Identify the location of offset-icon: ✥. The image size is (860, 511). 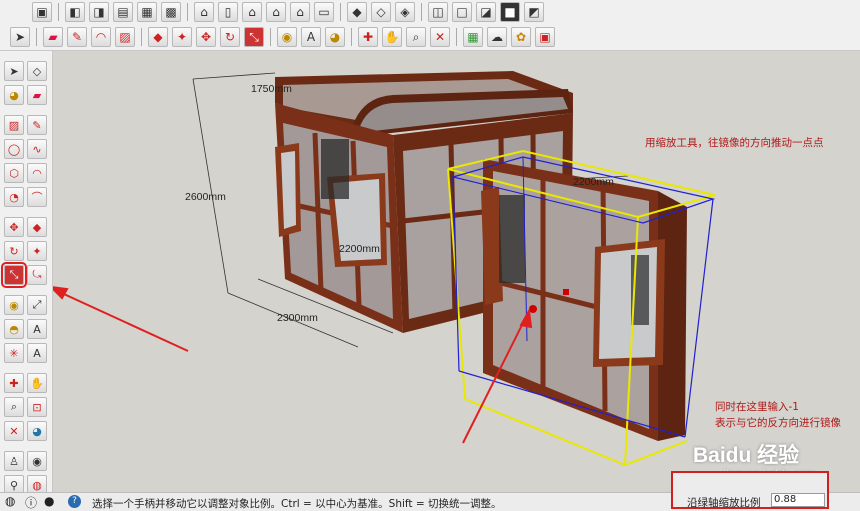
(206, 37).